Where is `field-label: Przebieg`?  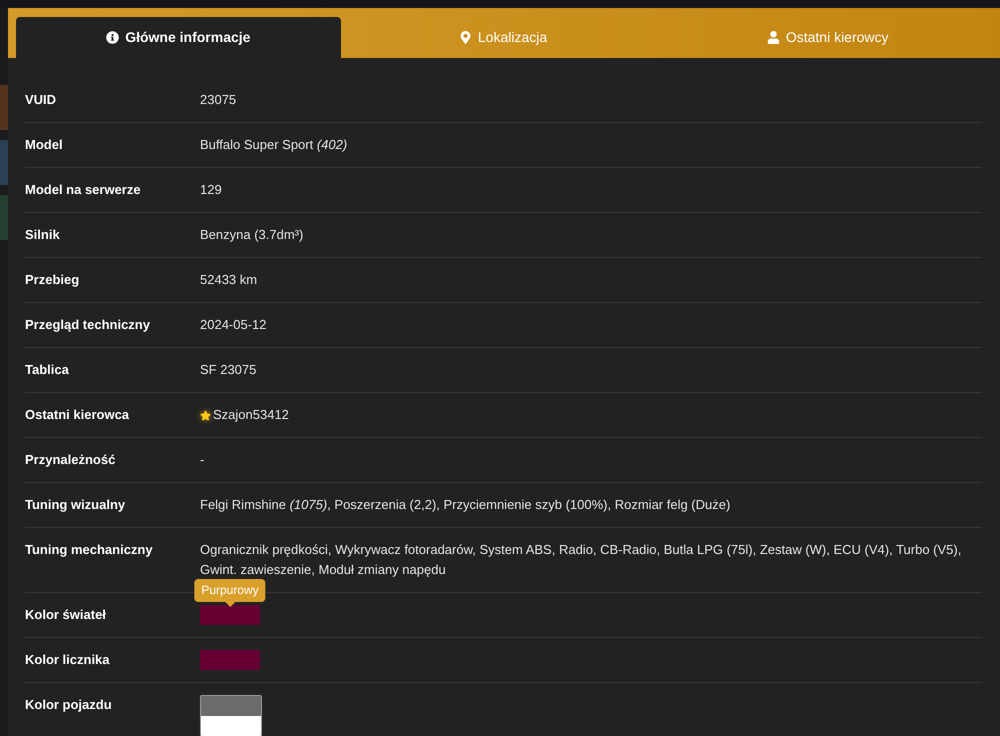
field-label: Przebieg is located at coordinates (52, 280).